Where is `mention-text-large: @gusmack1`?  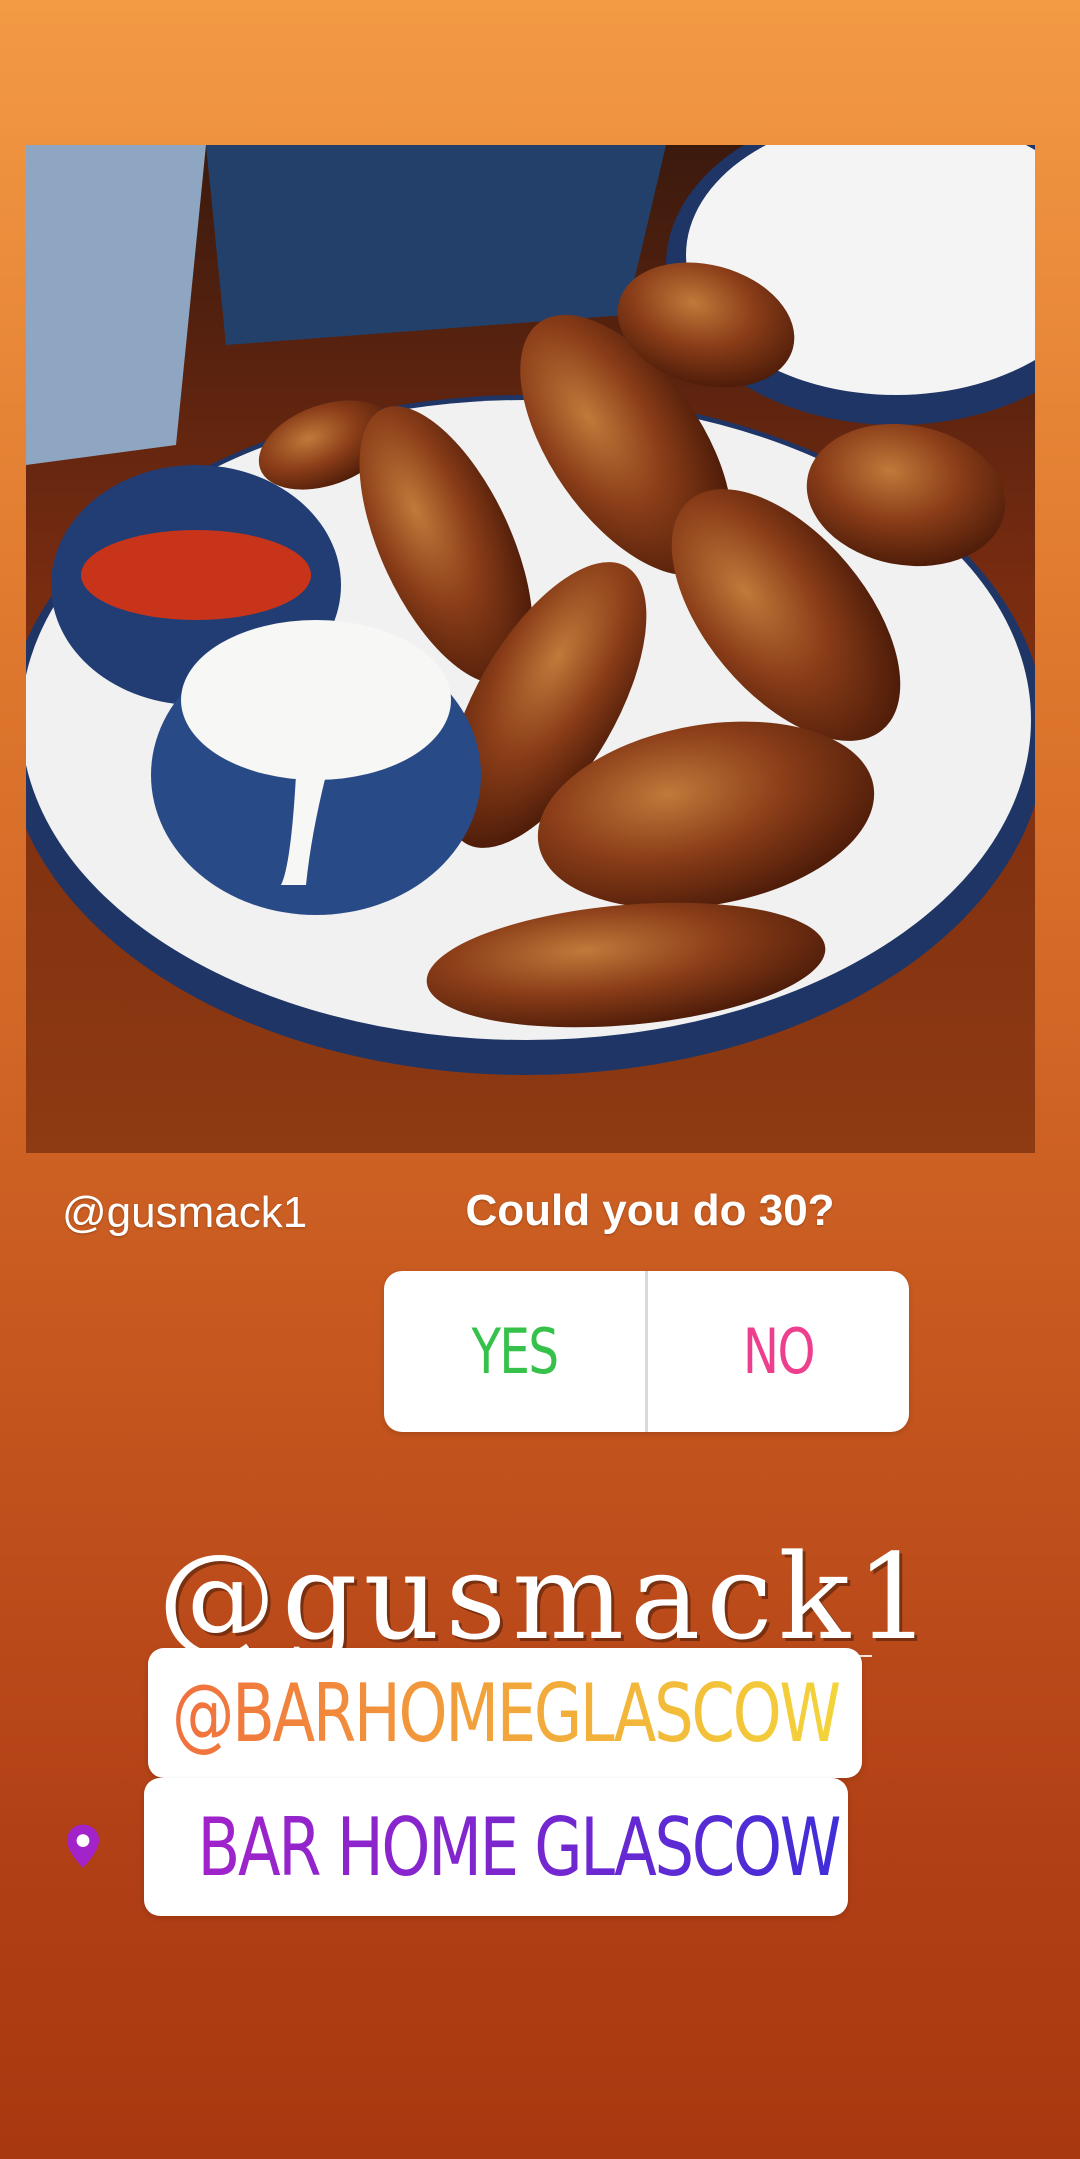
mention-text-large: @gusmack1 is located at coordinates (547, 1597).